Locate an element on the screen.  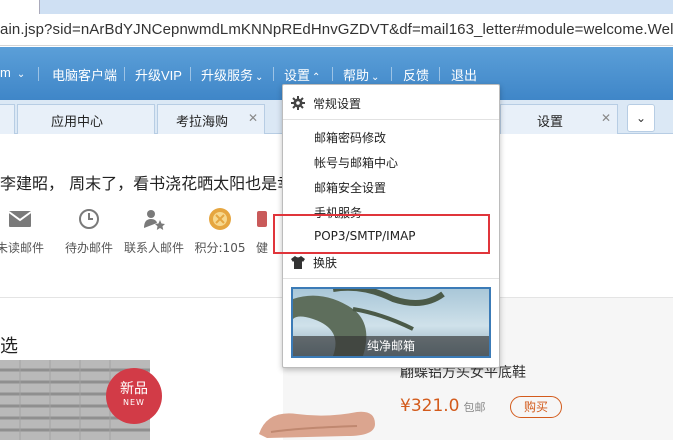
buy-button: 购买 is located at coordinates (536, 407).